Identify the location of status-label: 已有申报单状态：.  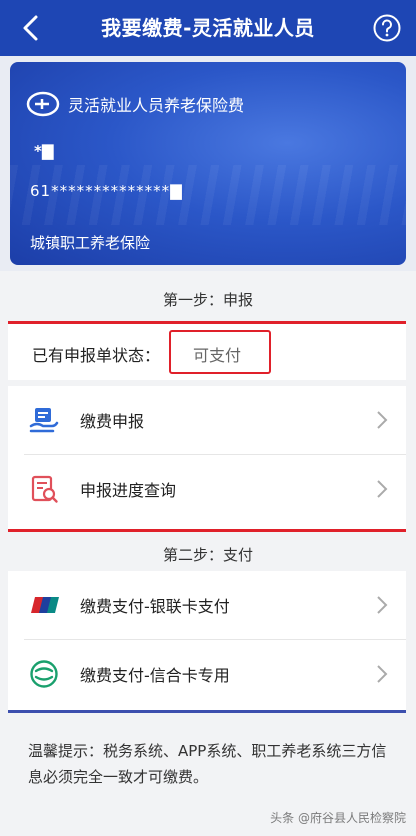
(96, 355).